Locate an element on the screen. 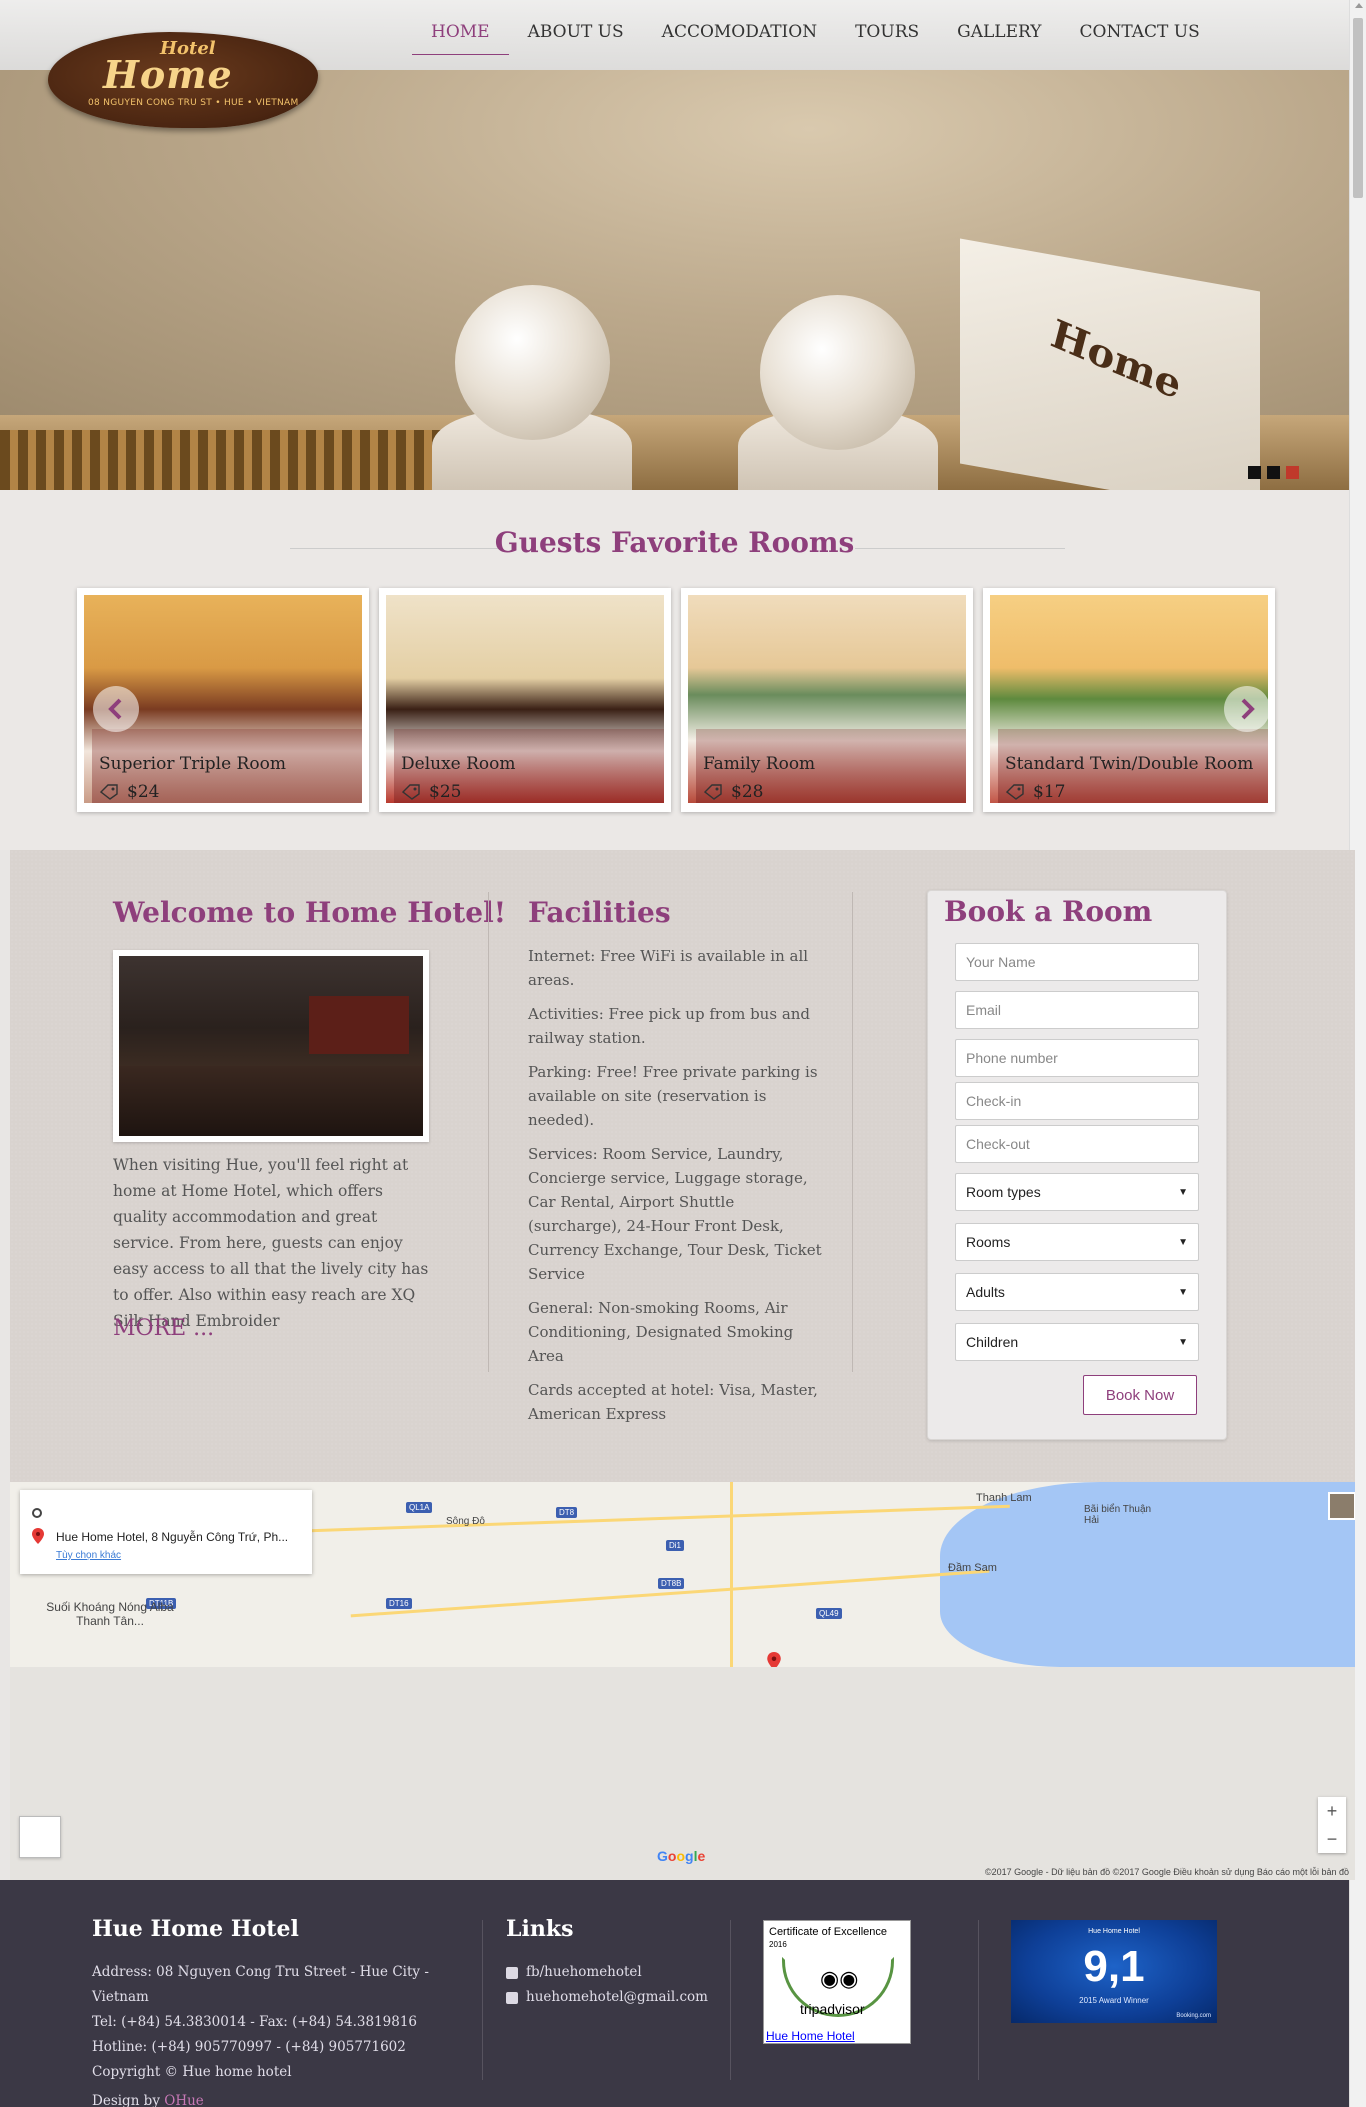 Image resolution: width=1366 pixels, height=2107 pixels. lobby-photo-image is located at coordinates (271, 1046).